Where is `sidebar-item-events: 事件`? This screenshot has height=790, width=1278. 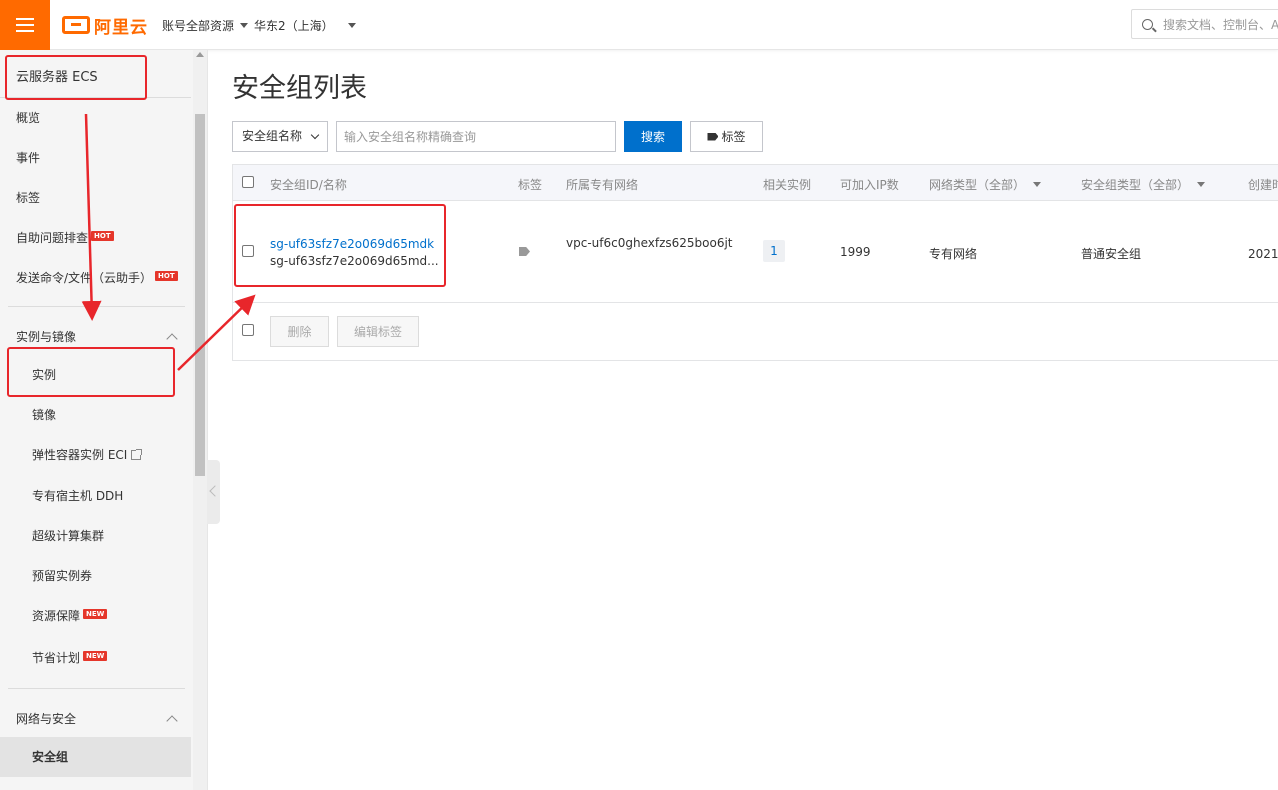 sidebar-item-events: 事件 is located at coordinates (95, 158).